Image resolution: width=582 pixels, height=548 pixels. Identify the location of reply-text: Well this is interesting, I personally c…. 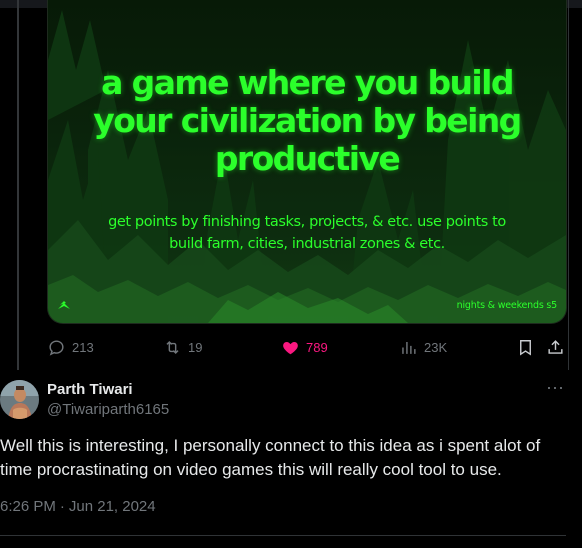
(270, 457).